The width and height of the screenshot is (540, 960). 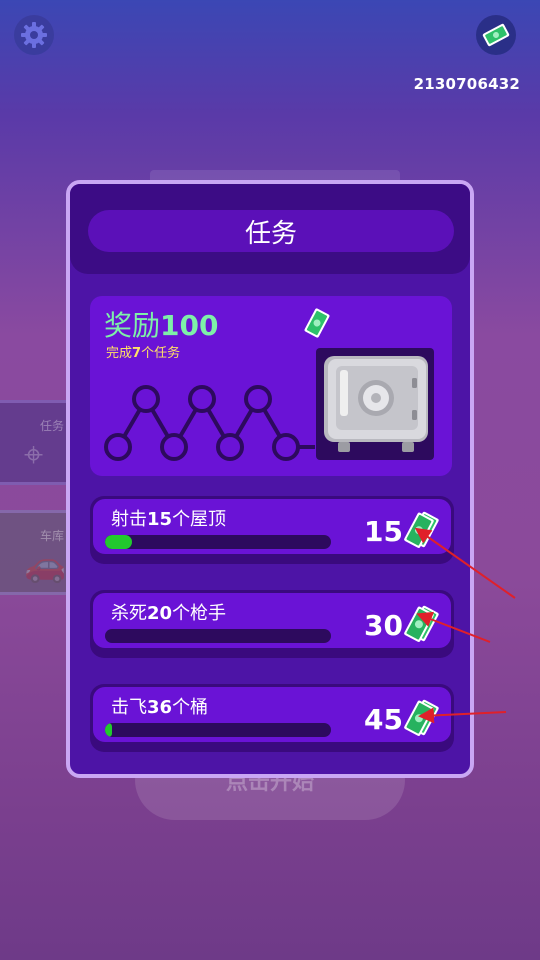 I want to click on side-tab-garage: 车库 🚗, so click(x=35, y=552).